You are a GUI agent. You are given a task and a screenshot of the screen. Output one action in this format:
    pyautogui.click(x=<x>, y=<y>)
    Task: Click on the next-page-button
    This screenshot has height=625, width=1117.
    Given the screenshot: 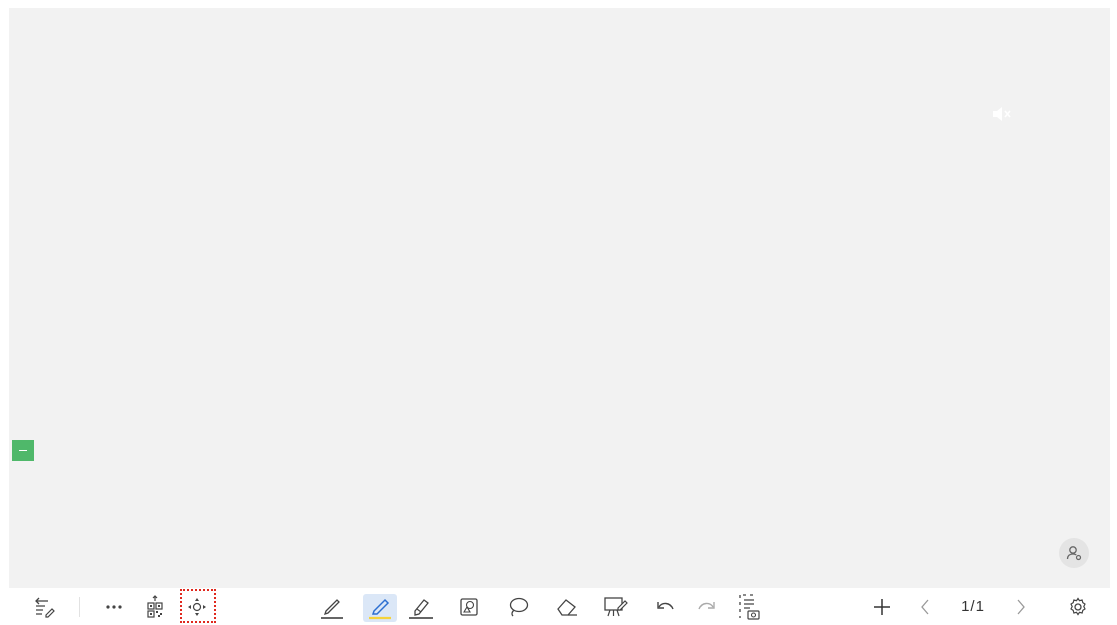 What is the action you would take?
    pyautogui.click(x=1021, y=606)
    